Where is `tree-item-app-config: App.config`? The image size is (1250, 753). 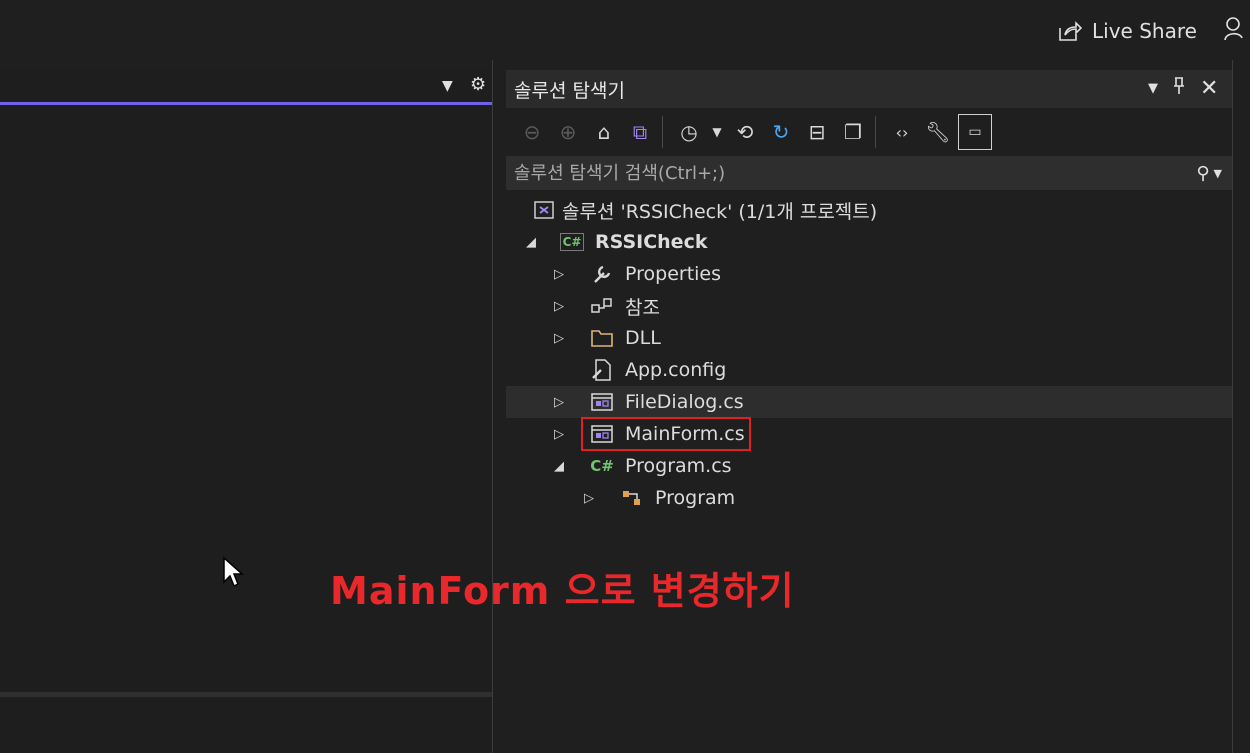 tree-item-app-config: App.config is located at coordinates (869, 370).